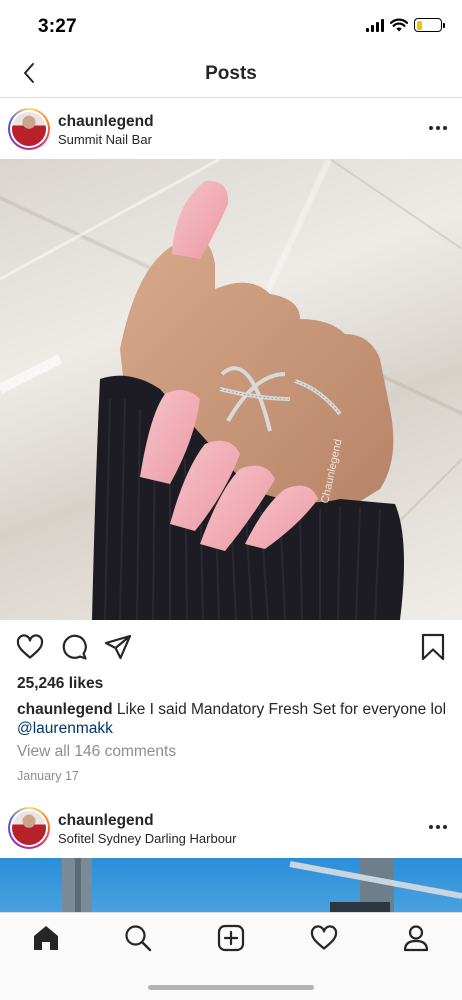 The image size is (462, 1000). What do you see at coordinates (147, 838) in the screenshot?
I see `post-location: Sofitel Sydney Darling Harbour` at bounding box center [147, 838].